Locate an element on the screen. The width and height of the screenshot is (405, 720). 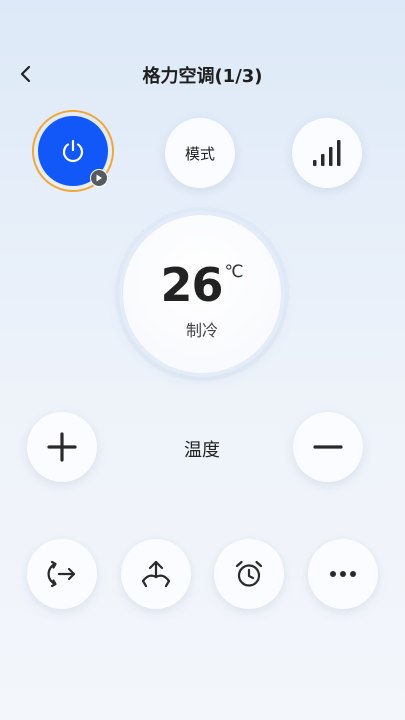
temperature-label: 温度 is located at coordinates (202, 450).